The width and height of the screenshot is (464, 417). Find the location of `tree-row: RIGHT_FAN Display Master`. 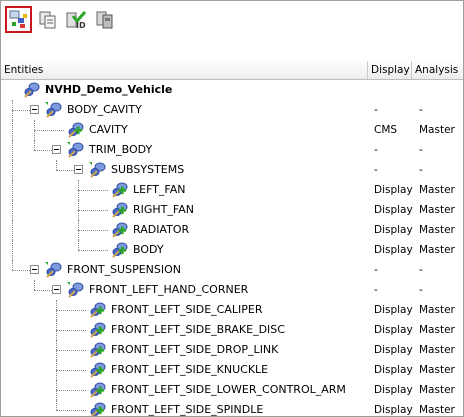

tree-row: RIGHT_FAN Display Master is located at coordinates (232, 210).